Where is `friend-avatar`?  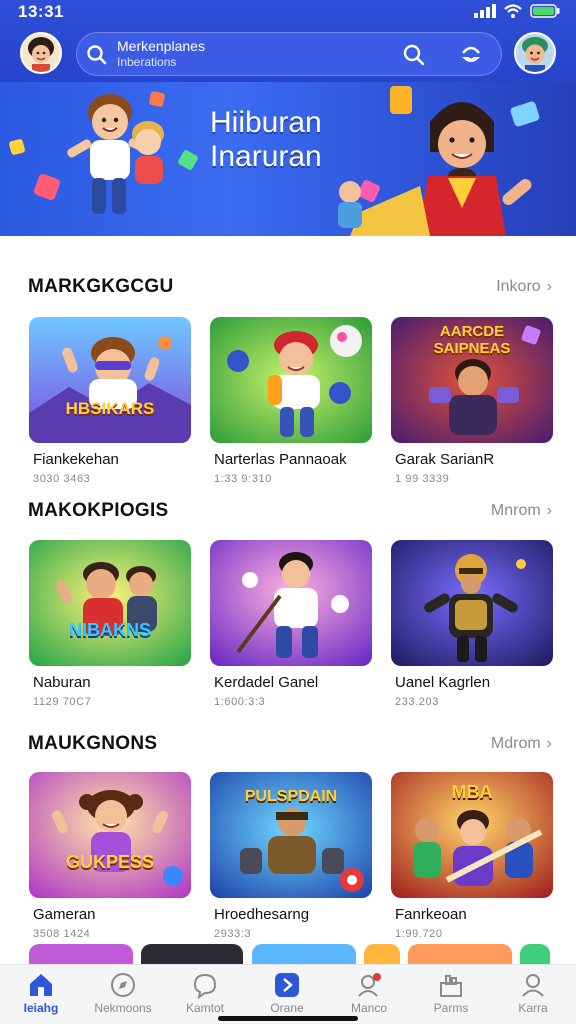 friend-avatar is located at coordinates (535, 53).